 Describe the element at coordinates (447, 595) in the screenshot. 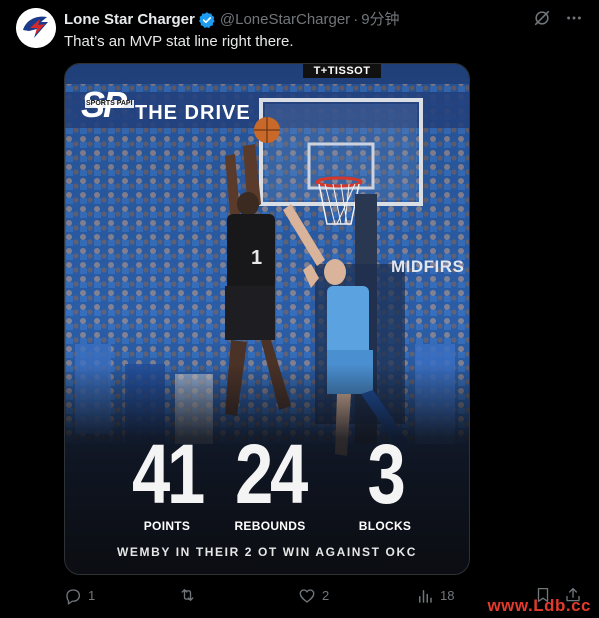

I see `views-count: 18` at that location.